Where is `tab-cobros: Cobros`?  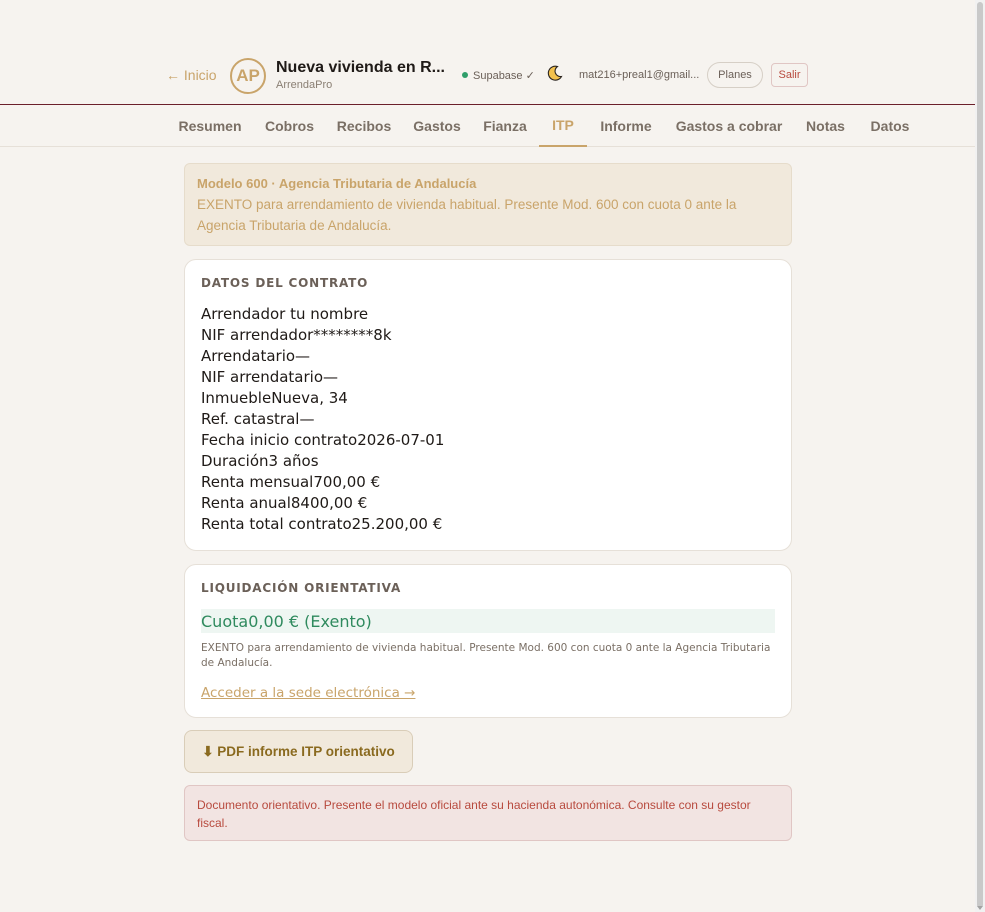 tab-cobros: Cobros is located at coordinates (289, 126).